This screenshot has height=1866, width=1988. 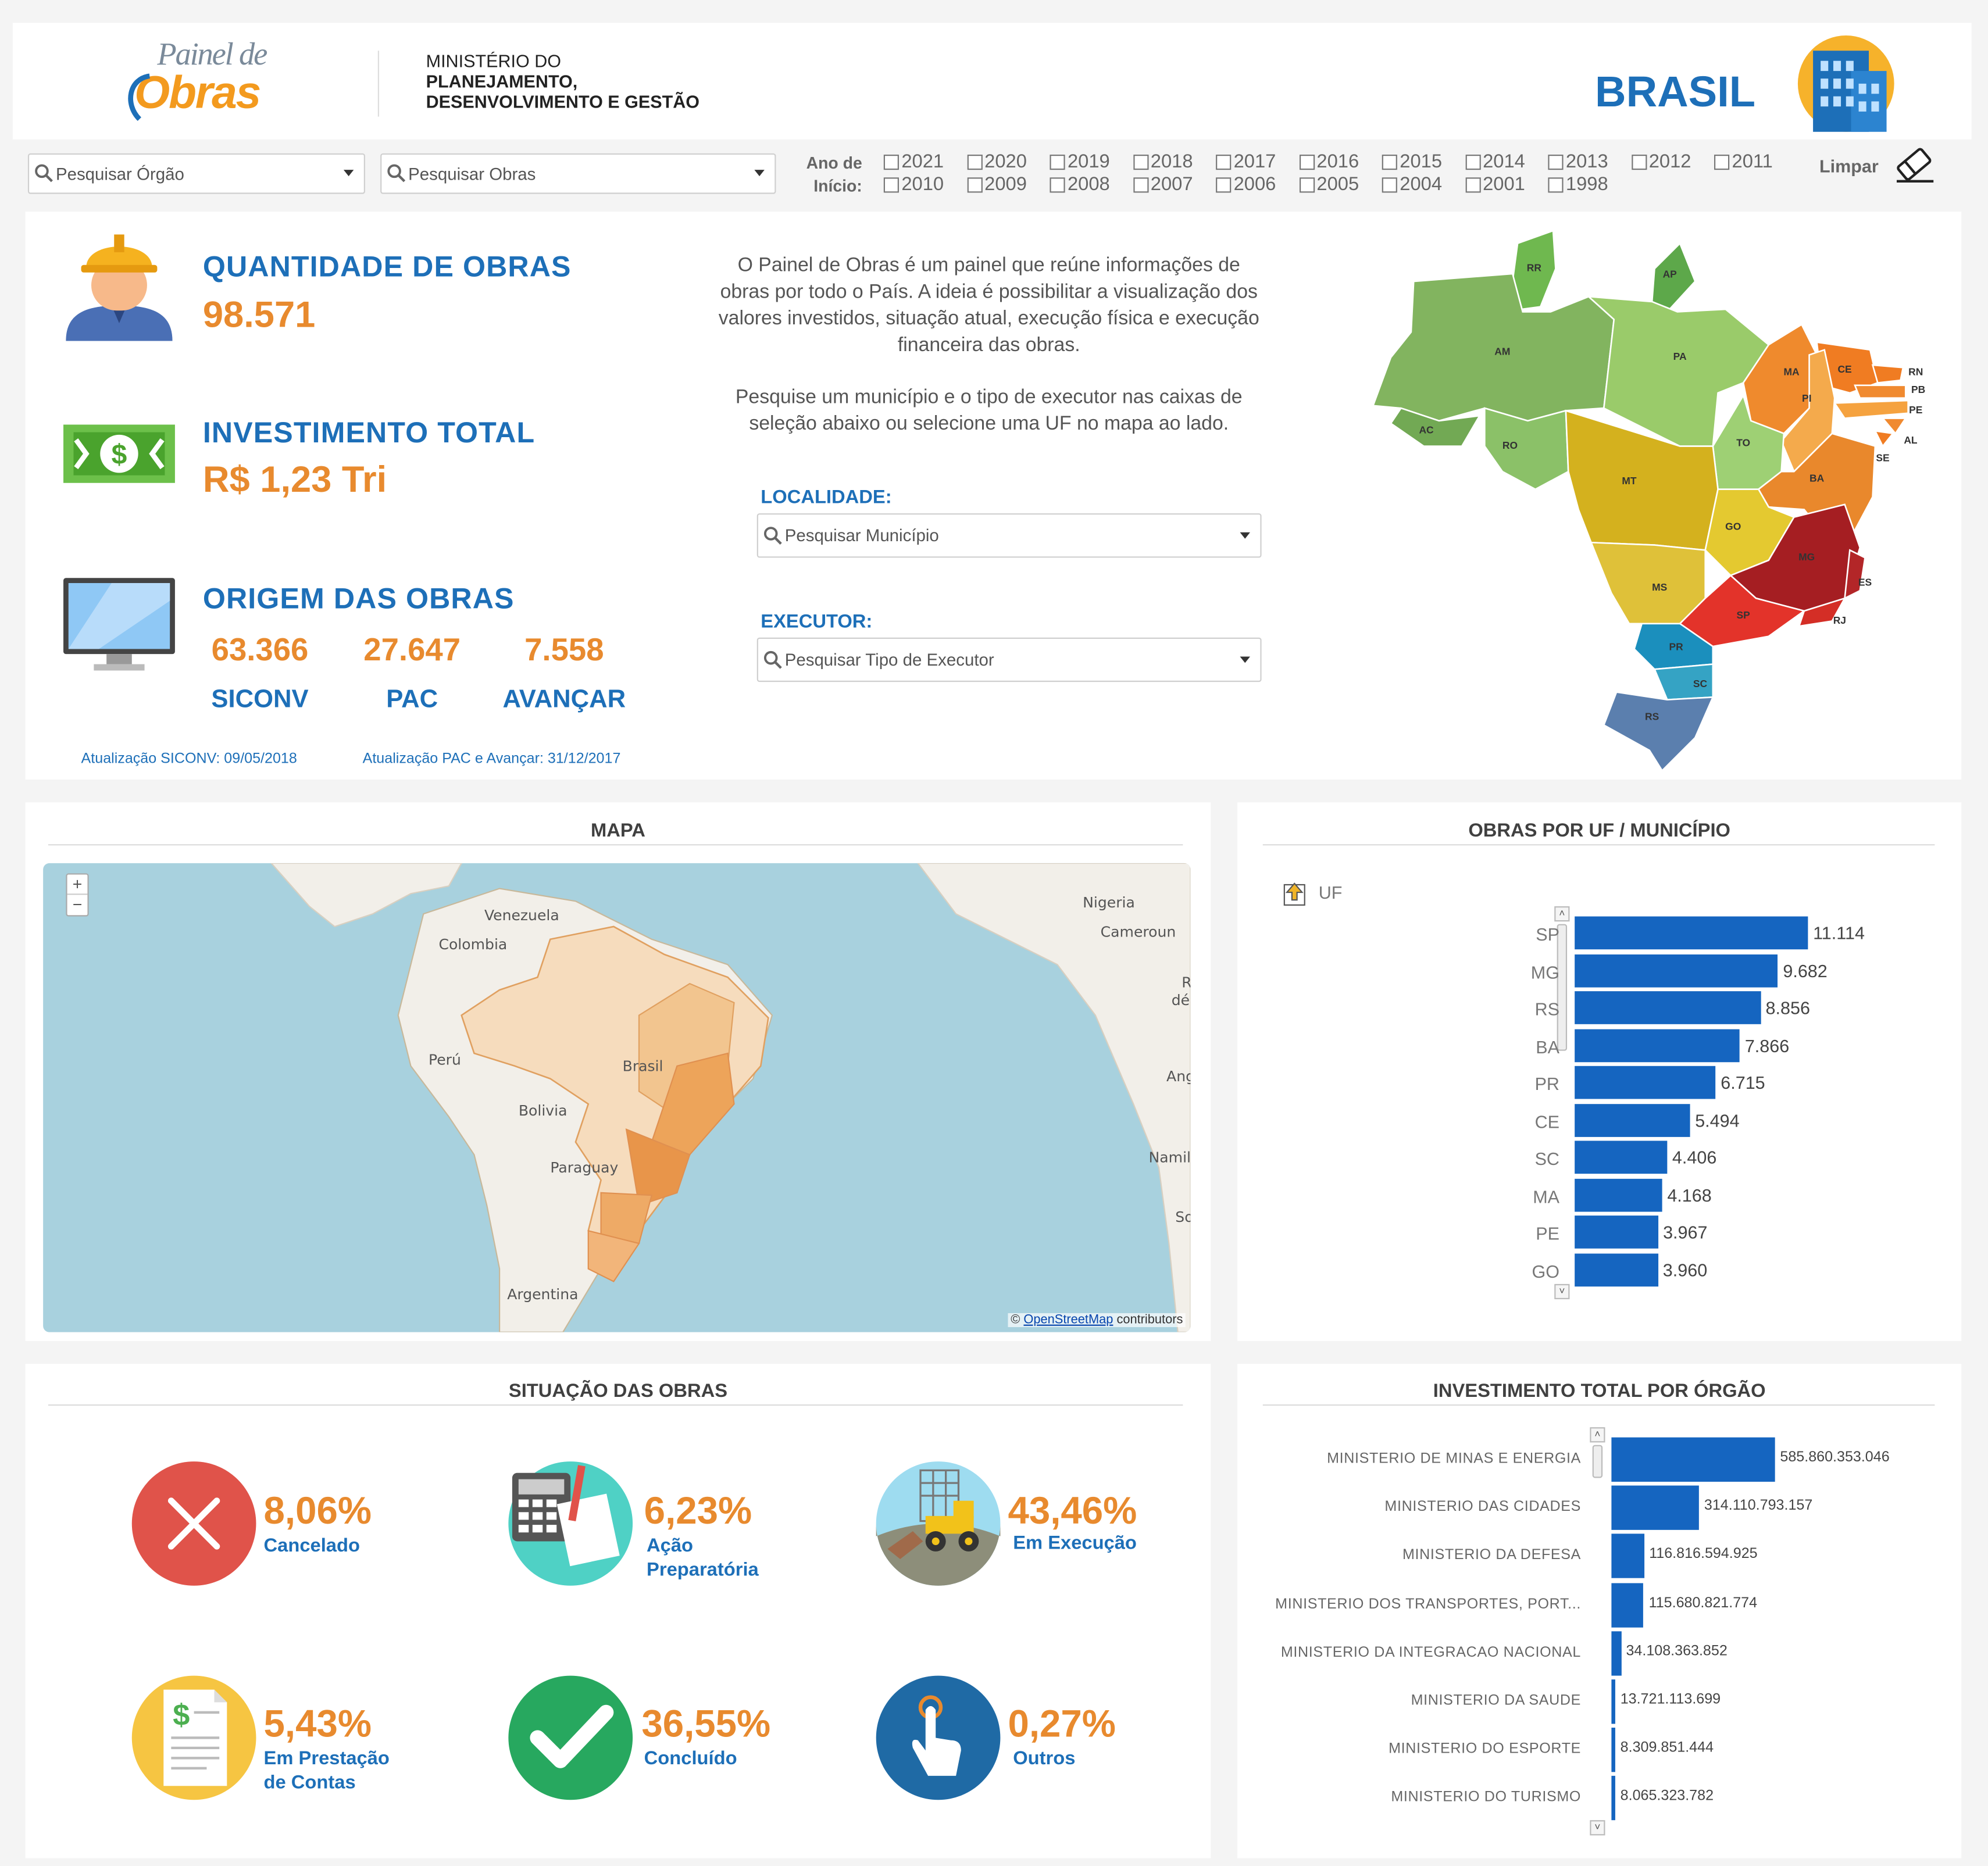 I want to click on uf-pb, so click(x=1880, y=391).